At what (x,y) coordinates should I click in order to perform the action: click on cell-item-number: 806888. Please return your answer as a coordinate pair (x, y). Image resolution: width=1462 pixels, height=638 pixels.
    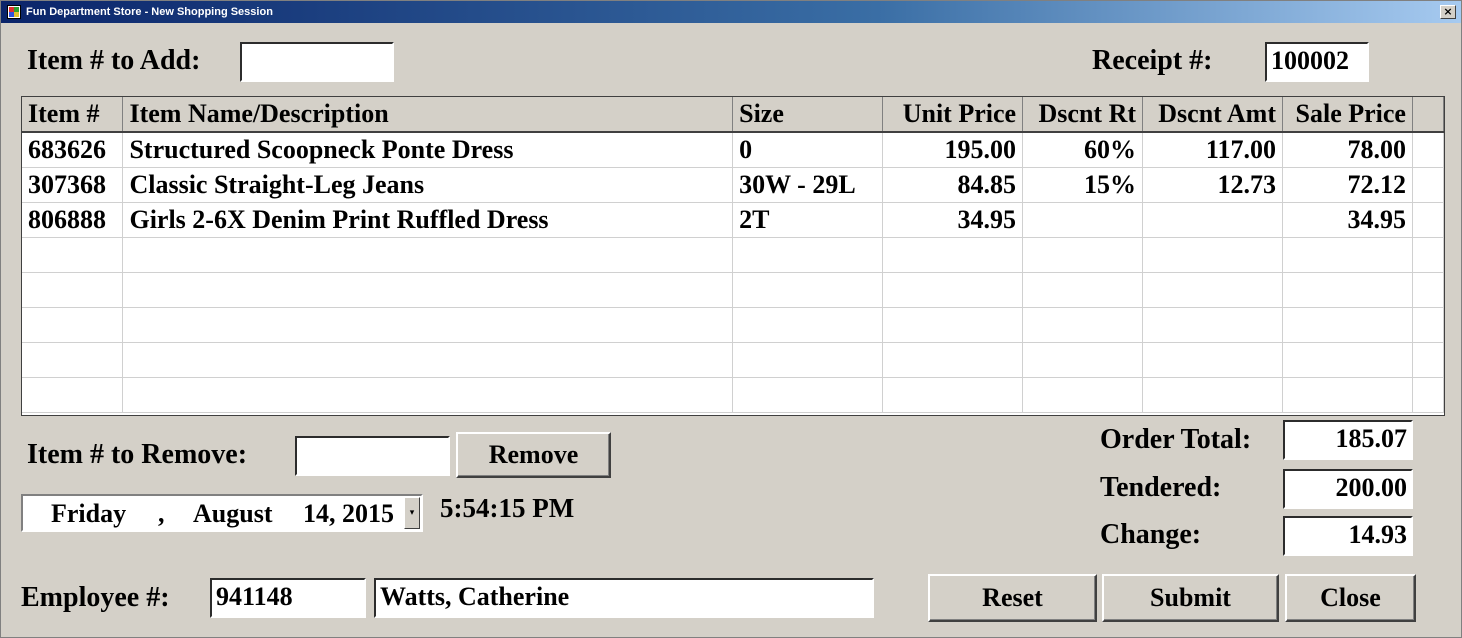
    Looking at the image, I should click on (73, 220).